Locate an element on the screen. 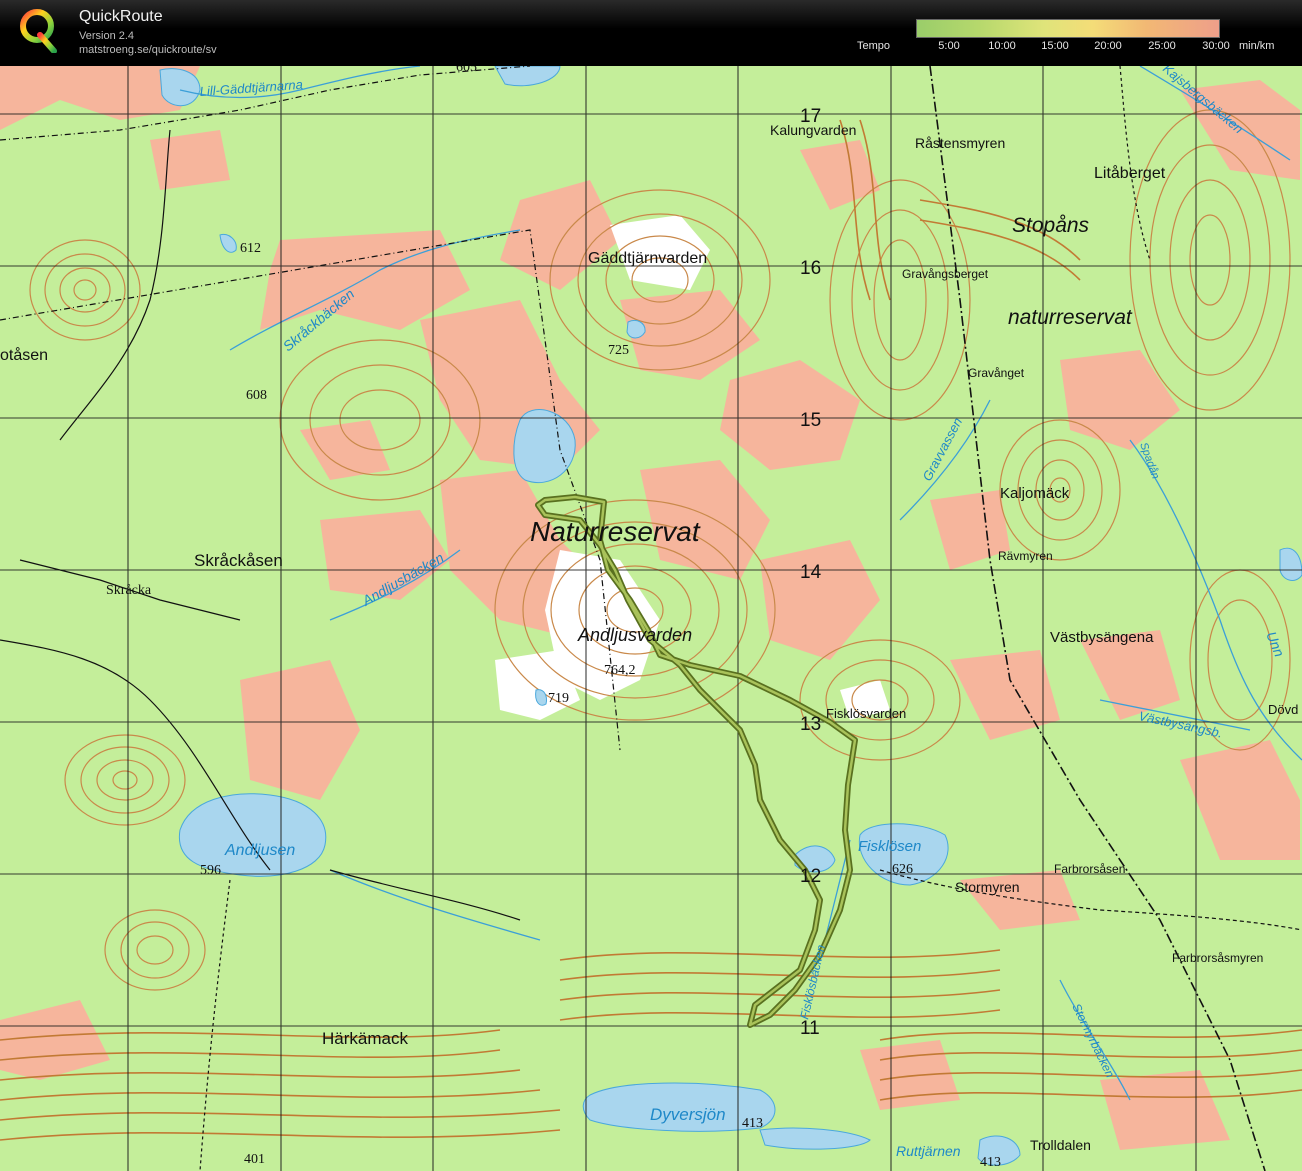 This screenshot has height=1171, width=1302. place-label: Gravångsberget is located at coordinates (945, 274).